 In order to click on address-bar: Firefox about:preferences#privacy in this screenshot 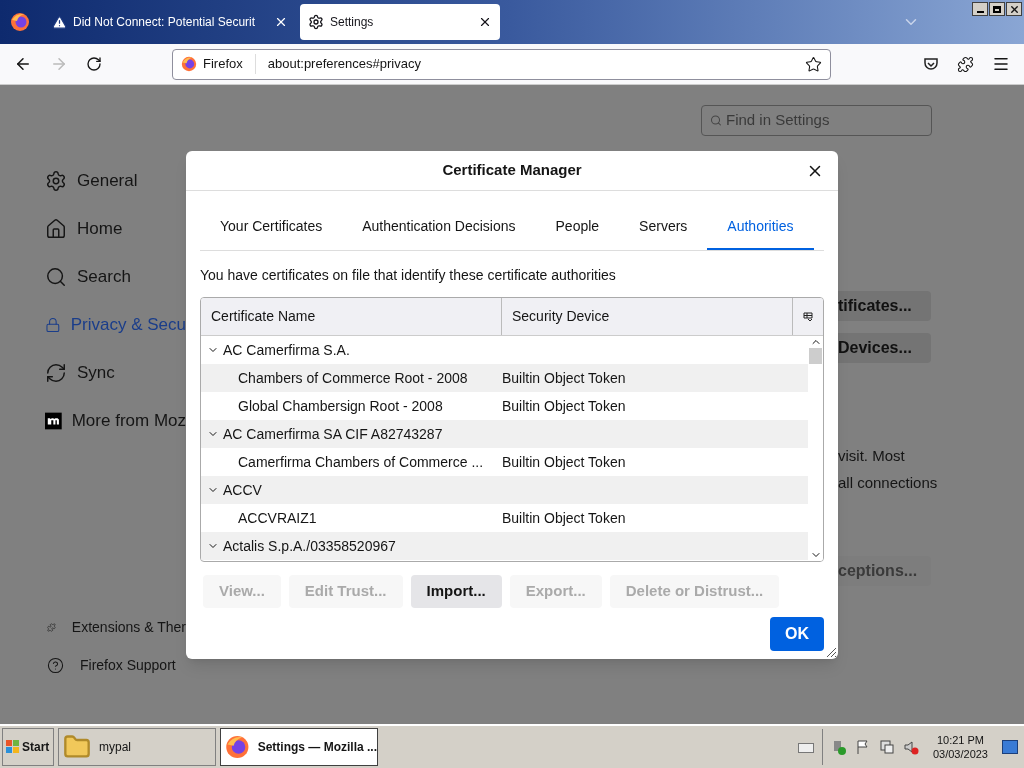, I will do `click(501, 64)`.